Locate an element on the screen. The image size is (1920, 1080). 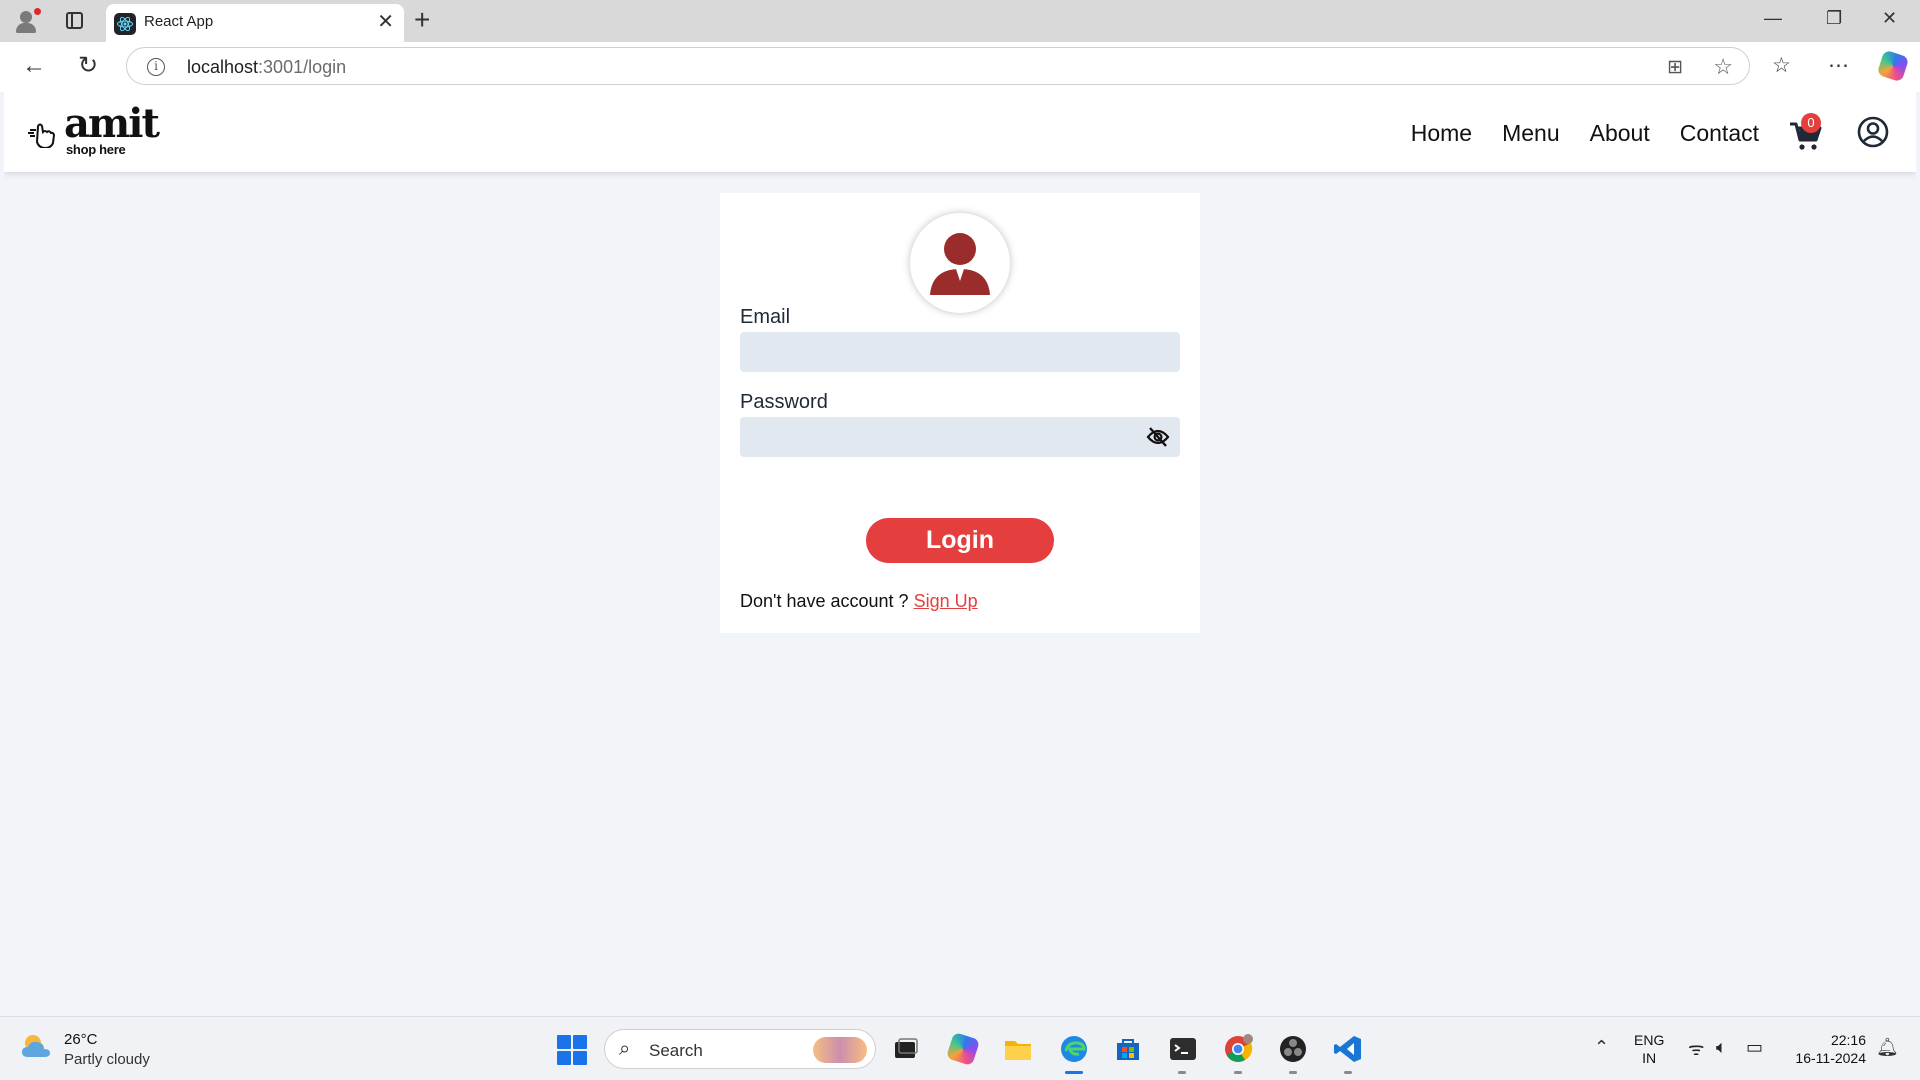
signup-prompt: Don't have account ? Sign Up is located at coordinates (859, 601).